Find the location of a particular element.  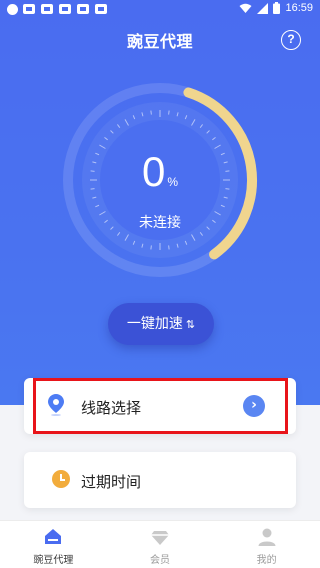

system-status: 16:59 is located at coordinates (276, 8).